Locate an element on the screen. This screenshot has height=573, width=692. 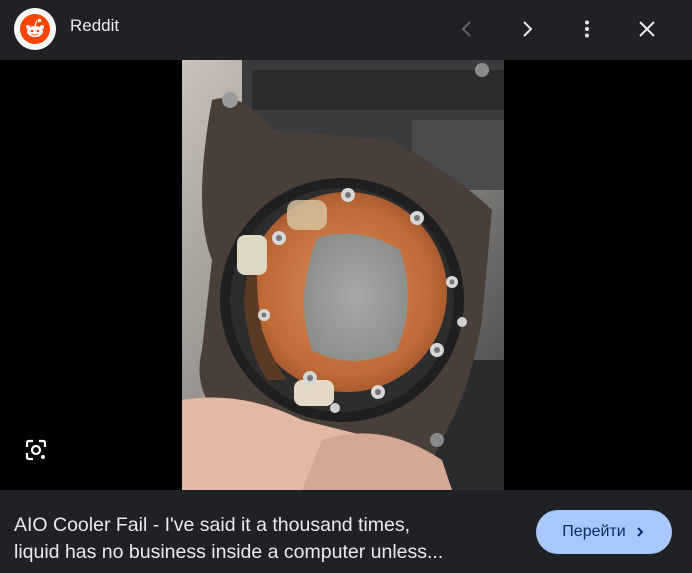
chevron-left-icon is located at coordinates (466, 29).